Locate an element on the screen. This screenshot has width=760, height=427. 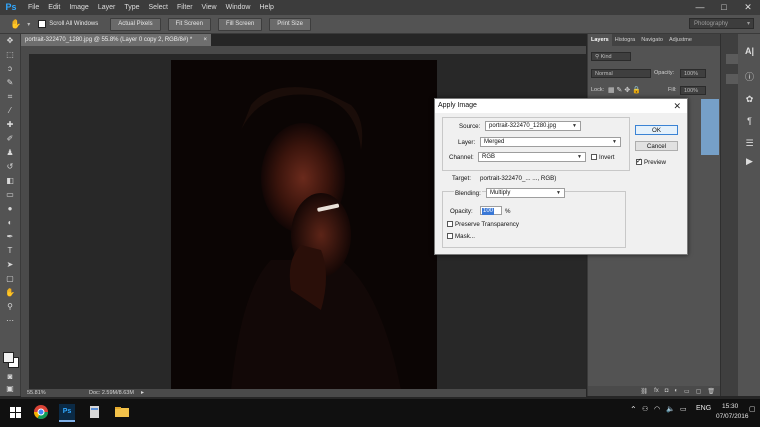
preview-checkbox is located at coordinates (639, 161).